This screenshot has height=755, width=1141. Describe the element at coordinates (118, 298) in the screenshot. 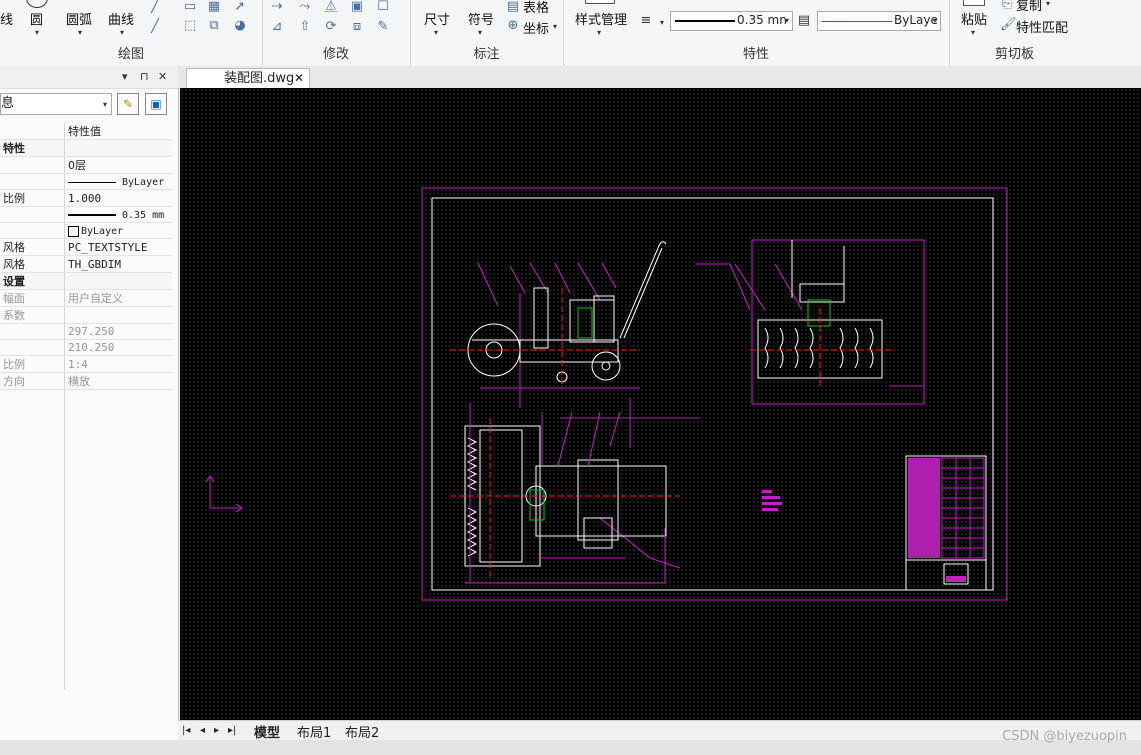

I see `property-value: 用户自定义` at that location.